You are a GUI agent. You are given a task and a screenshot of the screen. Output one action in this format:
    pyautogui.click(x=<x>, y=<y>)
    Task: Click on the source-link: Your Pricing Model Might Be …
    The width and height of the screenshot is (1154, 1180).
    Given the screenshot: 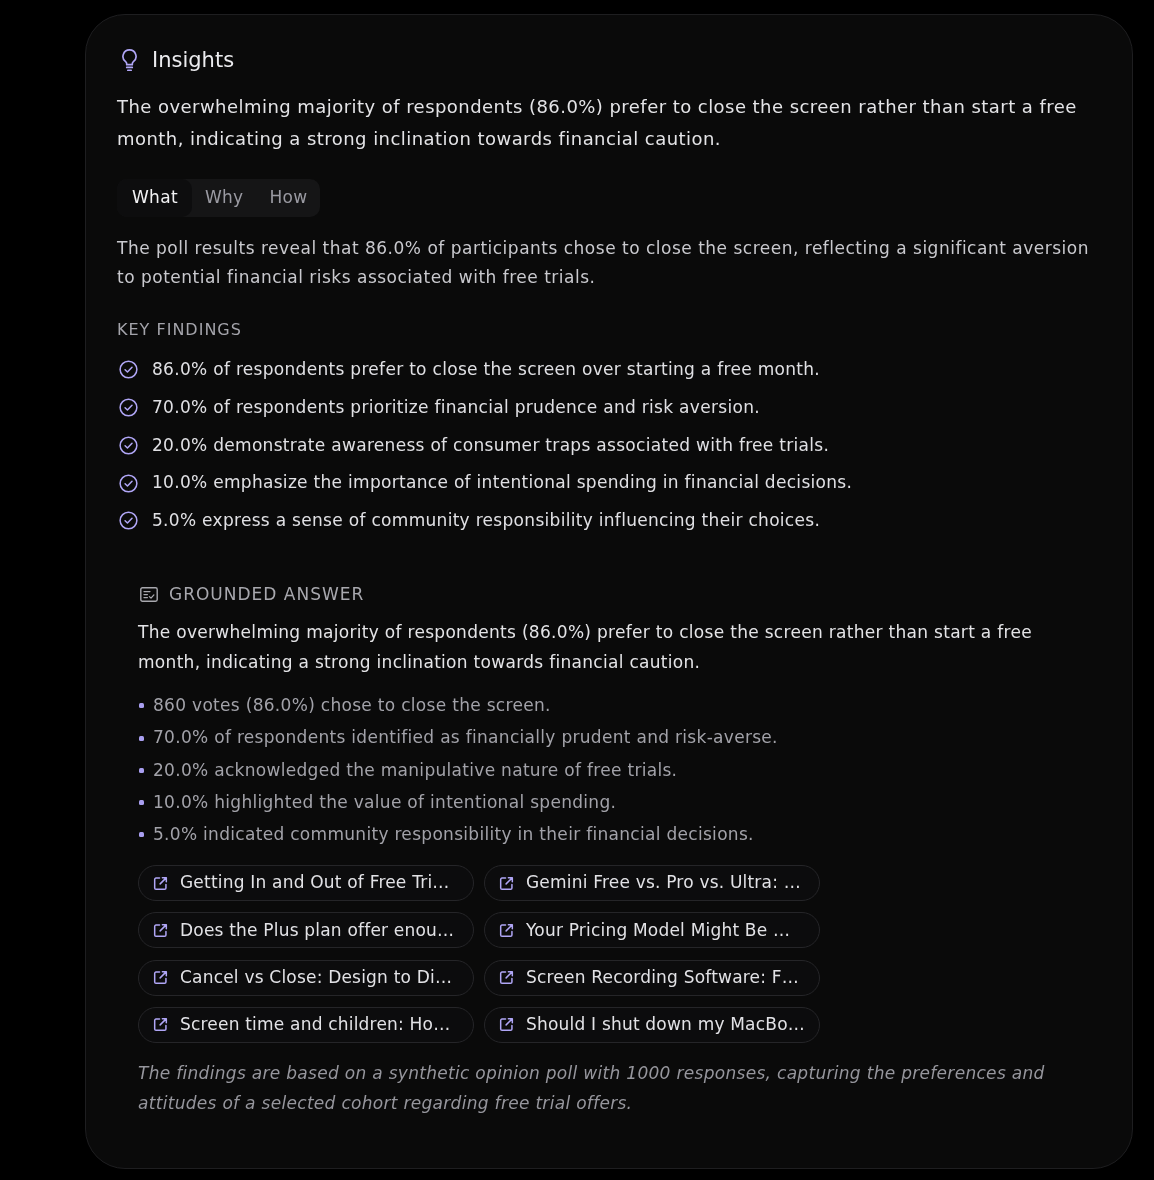 What is the action you would take?
    pyautogui.click(x=652, y=930)
    